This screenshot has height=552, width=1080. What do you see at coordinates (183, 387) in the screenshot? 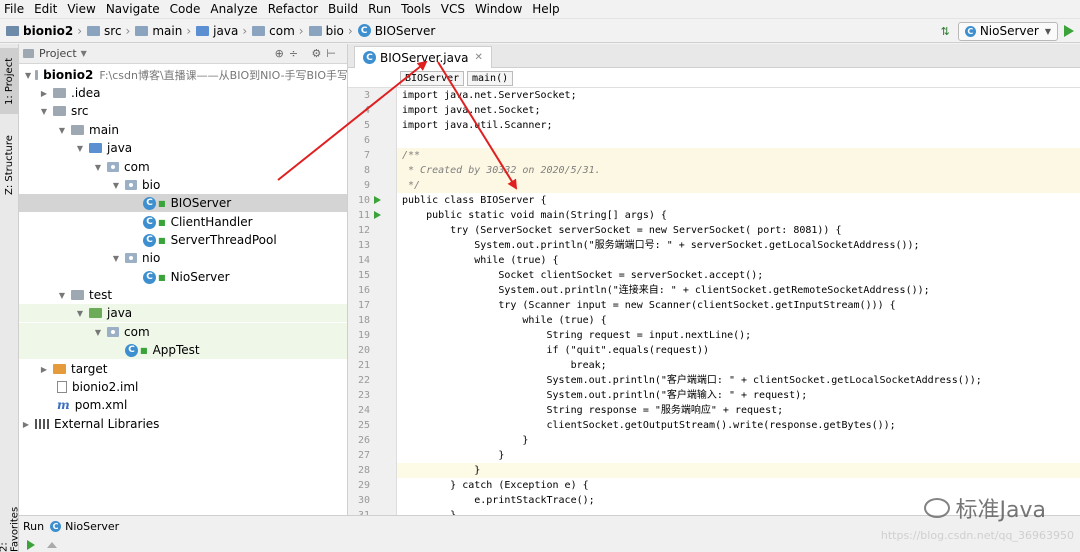
I see `tree-row-iml: bionio2.iml` at bounding box center [183, 387].